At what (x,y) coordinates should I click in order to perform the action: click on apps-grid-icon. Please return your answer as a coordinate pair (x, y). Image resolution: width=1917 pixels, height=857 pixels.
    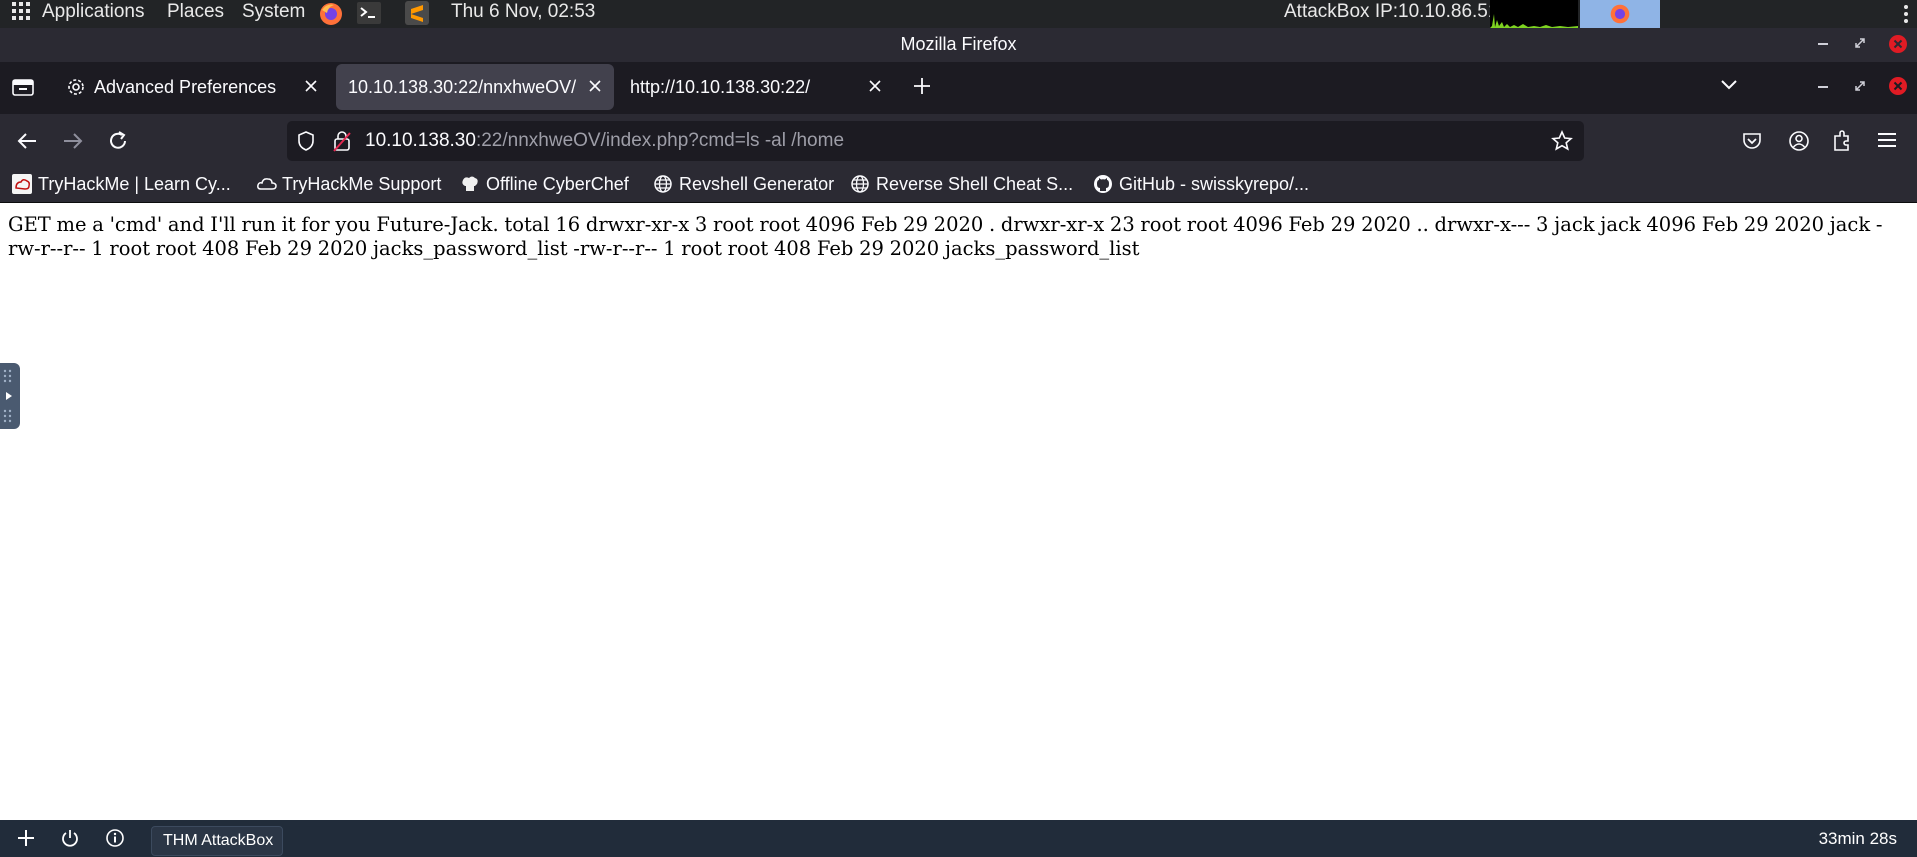
    Looking at the image, I should click on (21, 16).